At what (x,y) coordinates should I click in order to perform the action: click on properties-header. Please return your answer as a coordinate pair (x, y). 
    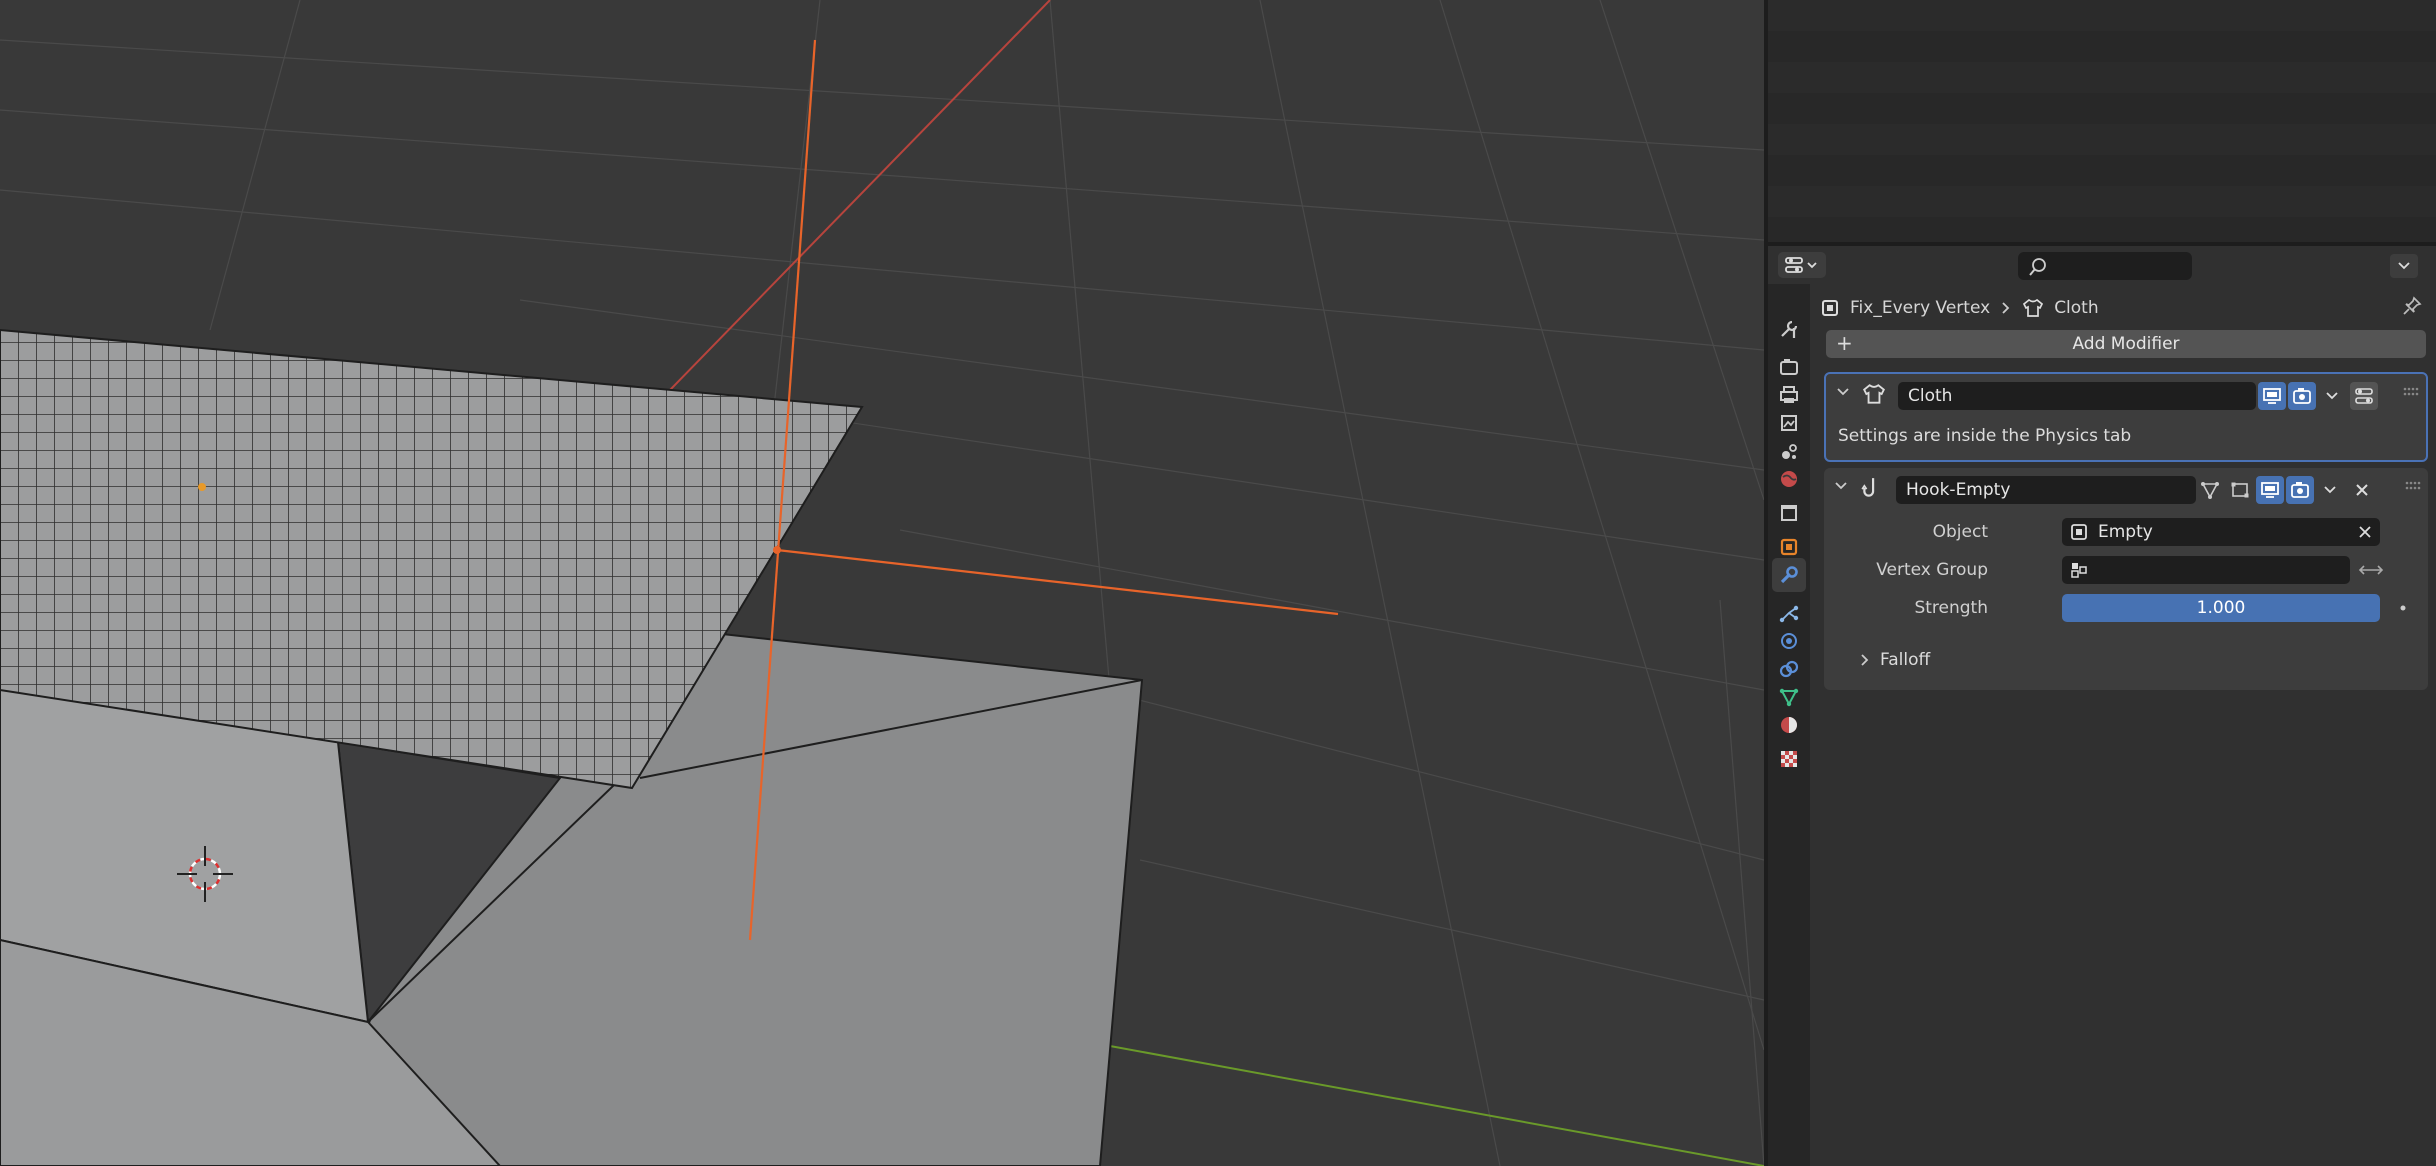
    Looking at the image, I should click on (2102, 265).